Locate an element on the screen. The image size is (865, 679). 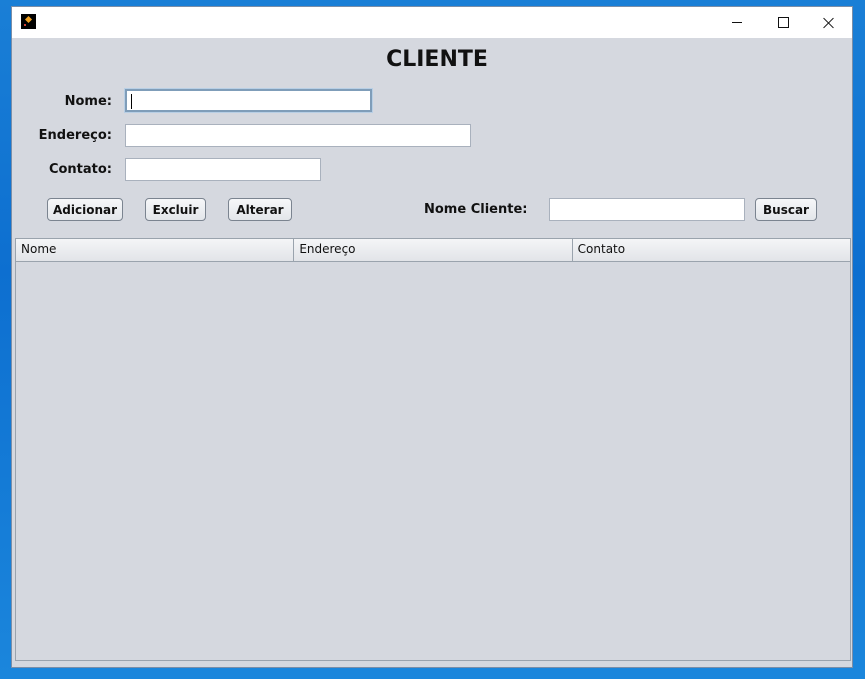
buscar-button: Buscar is located at coordinates (786, 209).